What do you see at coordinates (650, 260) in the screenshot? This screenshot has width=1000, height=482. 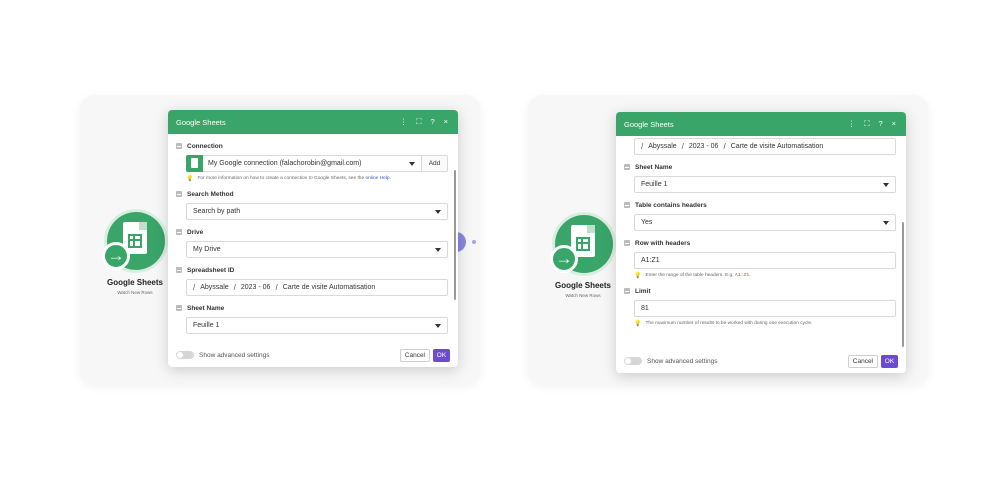 I see `input-value: A1:Z1` at bounding box center [650, 260].